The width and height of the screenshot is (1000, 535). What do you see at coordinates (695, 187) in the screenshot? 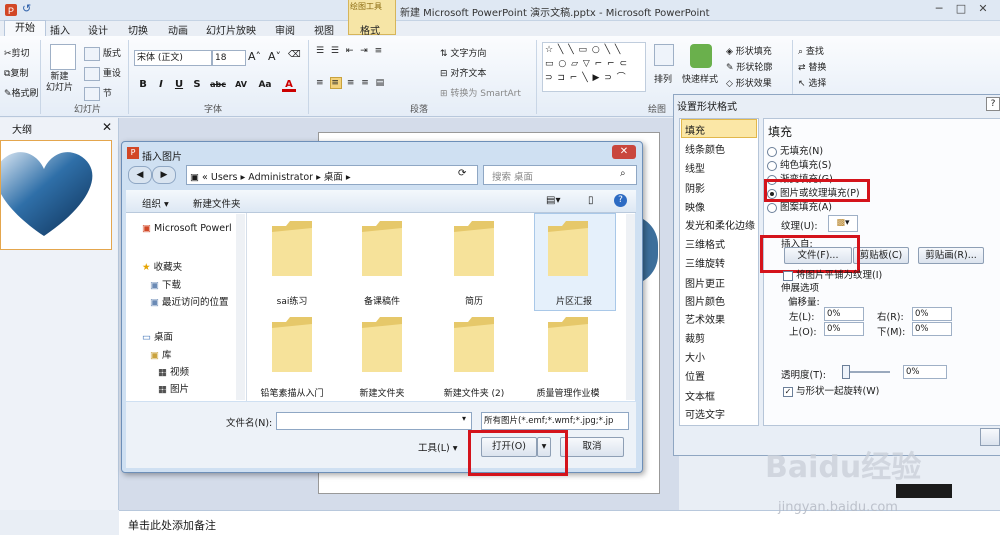
I see `format-nav-shadow: 阴影` at bounding box center [695, 187].